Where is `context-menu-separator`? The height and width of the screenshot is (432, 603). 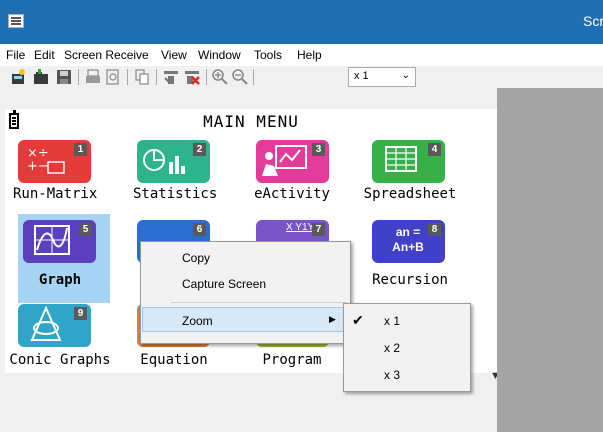
context-menu-separator is located at coordinates (259, 302).